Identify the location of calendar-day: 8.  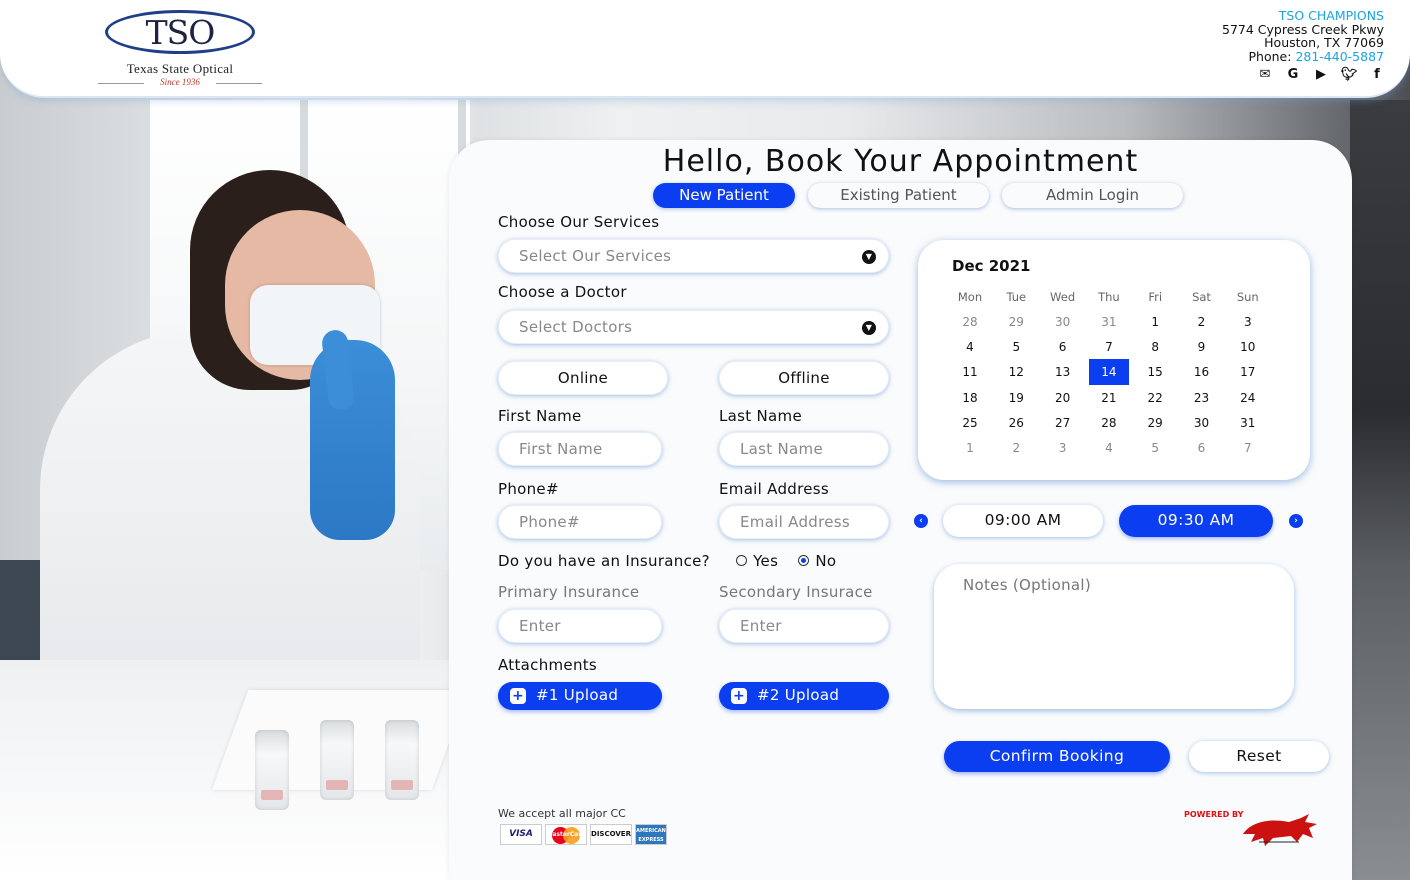
(1155, 347).